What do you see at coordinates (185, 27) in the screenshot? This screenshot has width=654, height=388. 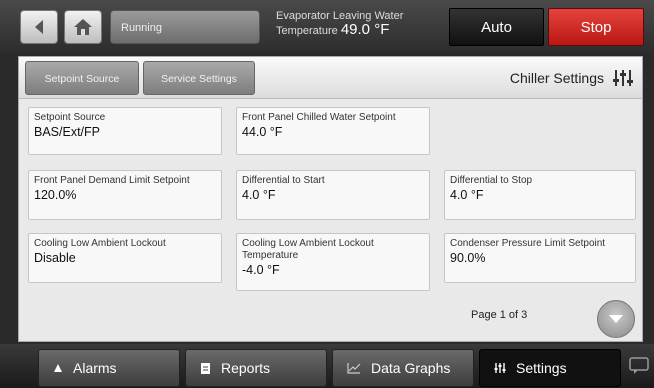 I see `running-status: Running` at bounding box center [185, 27].